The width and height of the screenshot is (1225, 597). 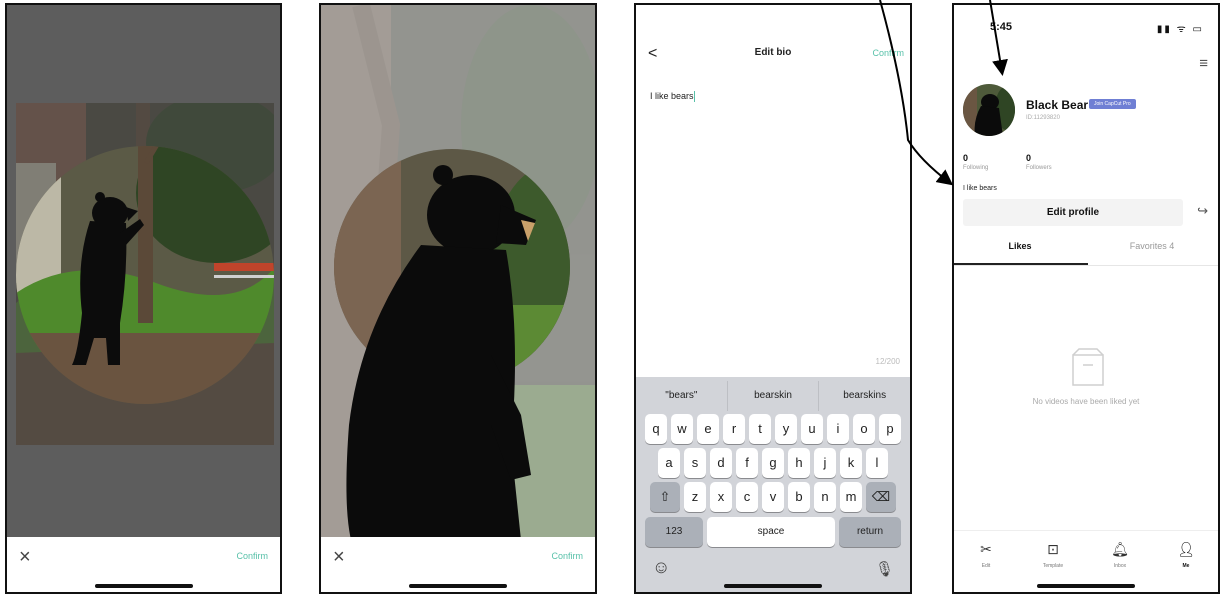 I want to click on keyboard-row-1: q w e r t y u i o p, so click(x=773, y=429).